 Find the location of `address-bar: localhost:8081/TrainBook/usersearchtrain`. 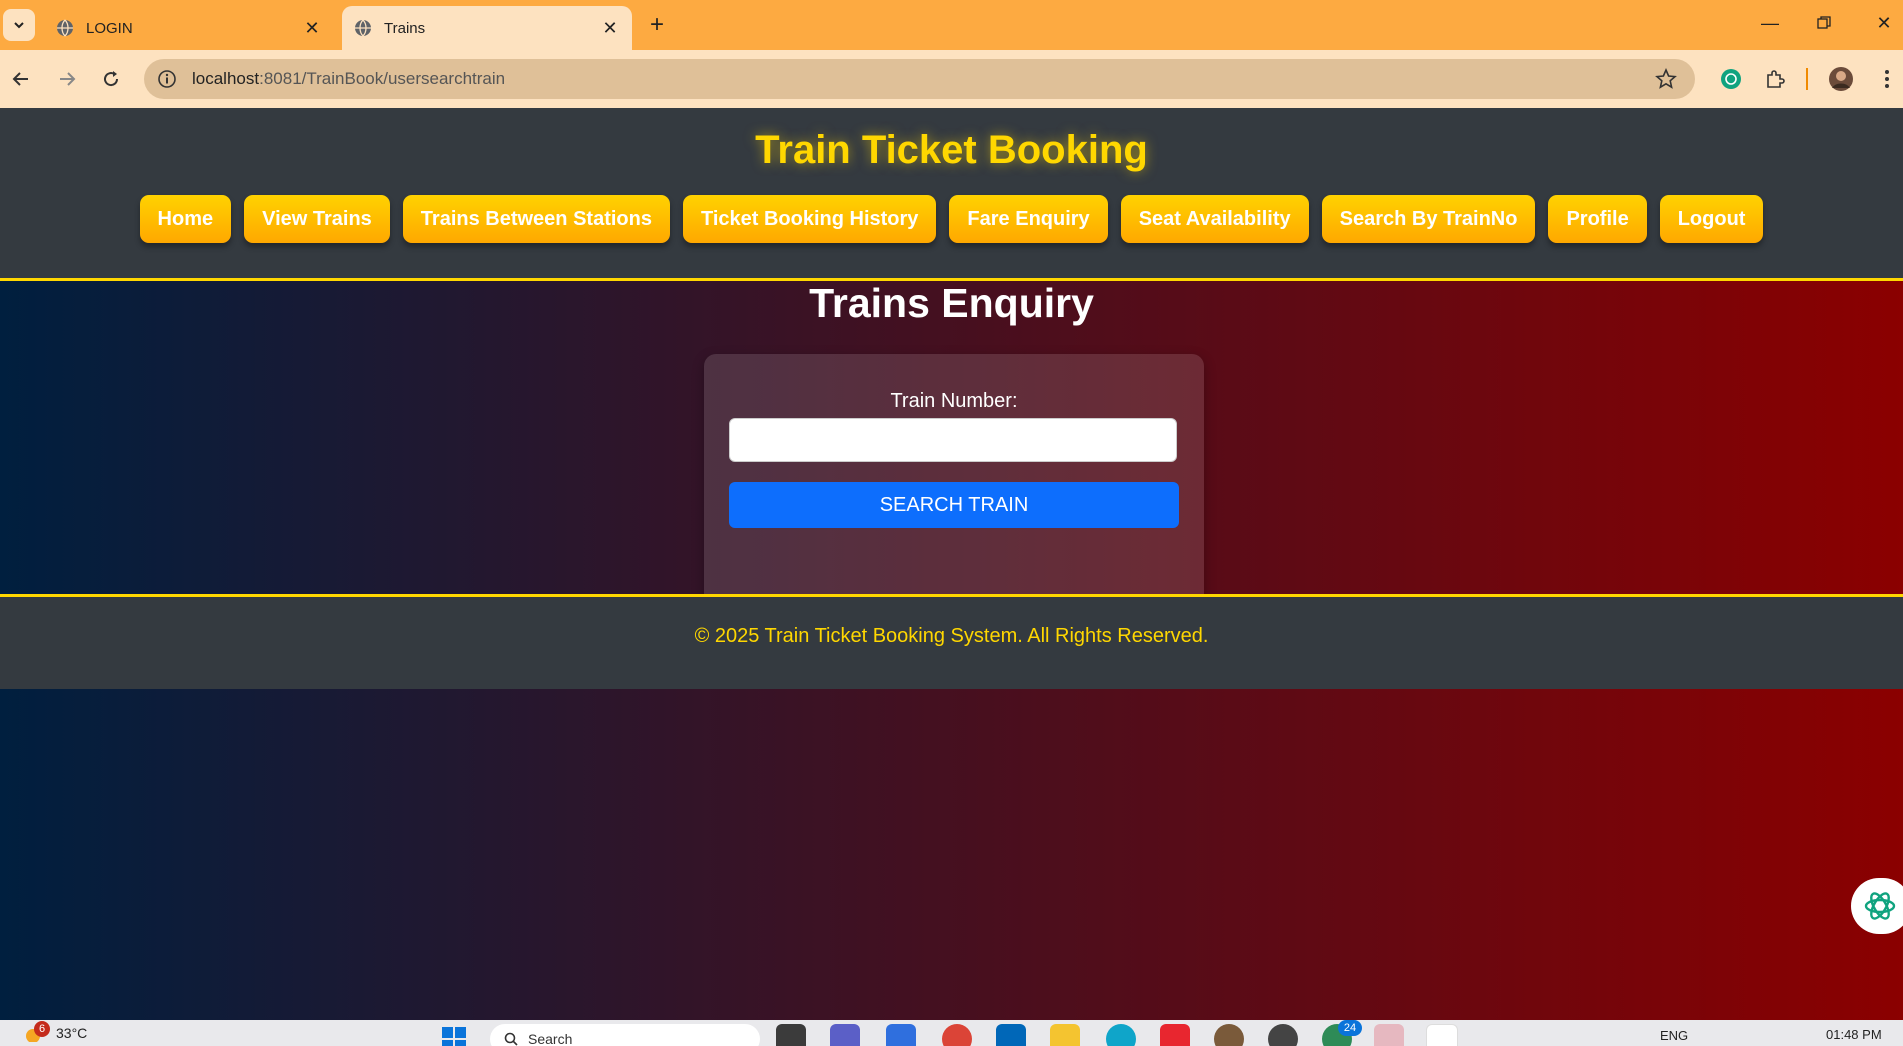

address-bar: localhost:8081/TrainBook/usersearchtrain is located at coordinates (919, 79).